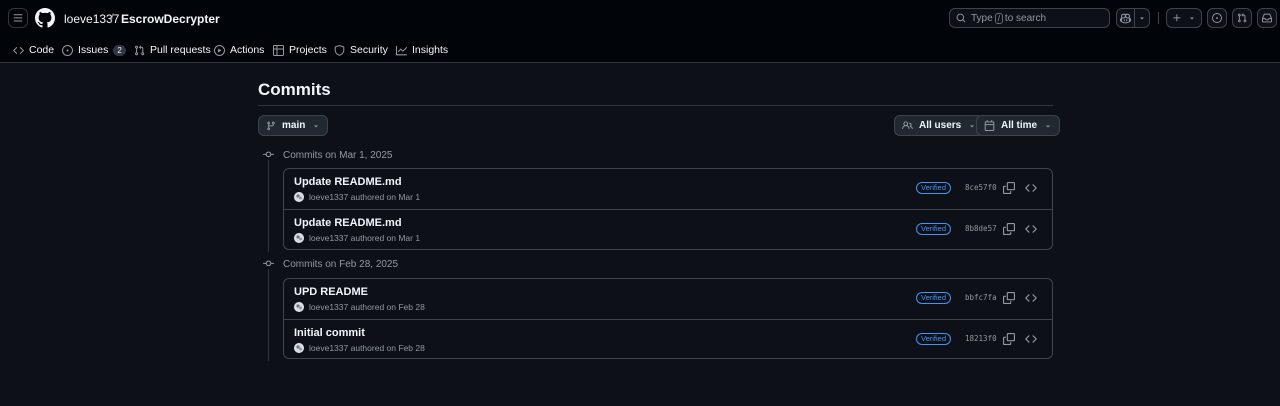 The image size is (1280, 406). What do you see at coordinates (42, 50) in the screenshot?
I see `tab-label: Code` at bounding box center [42, 50].